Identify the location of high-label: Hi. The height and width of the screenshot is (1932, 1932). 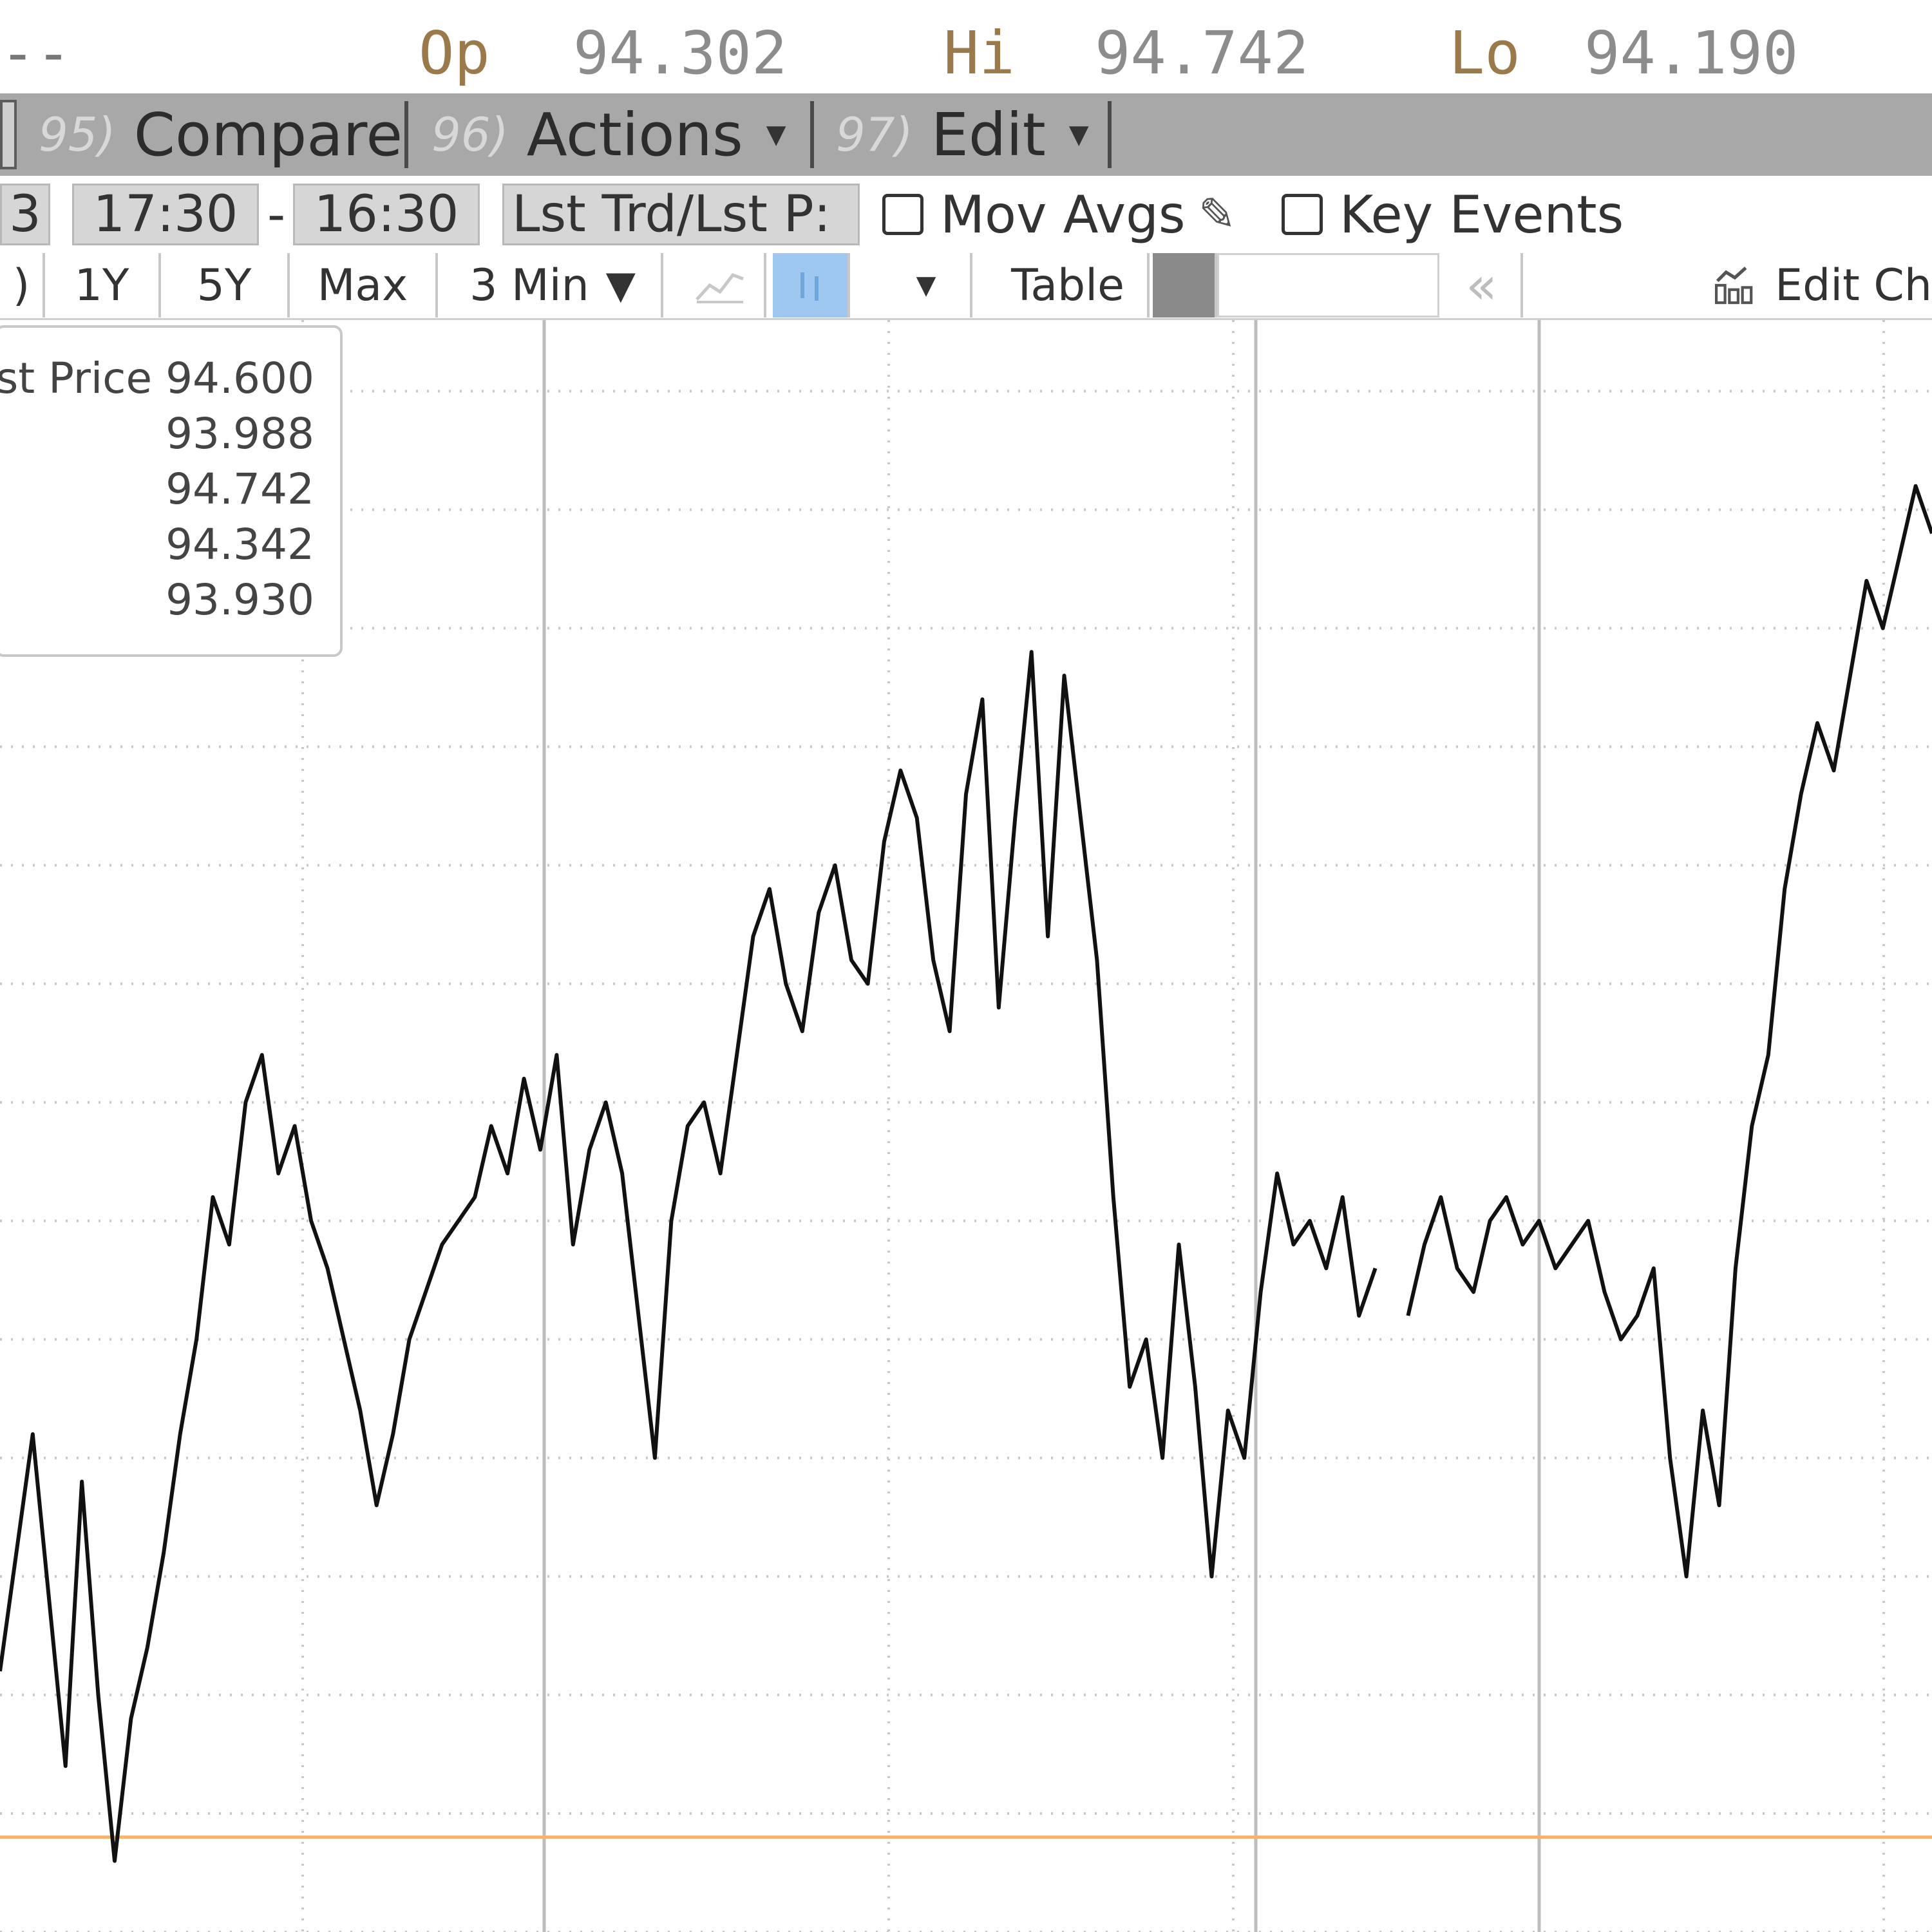
(979, 54).